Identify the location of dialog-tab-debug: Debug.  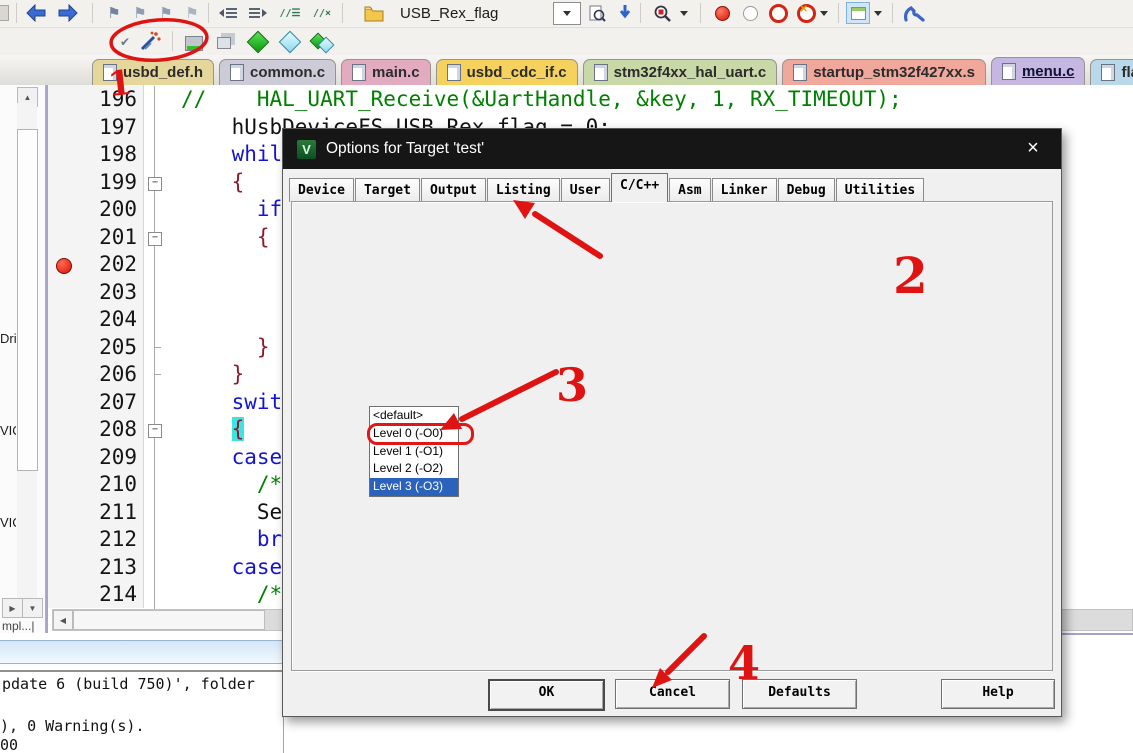
(806, 190).